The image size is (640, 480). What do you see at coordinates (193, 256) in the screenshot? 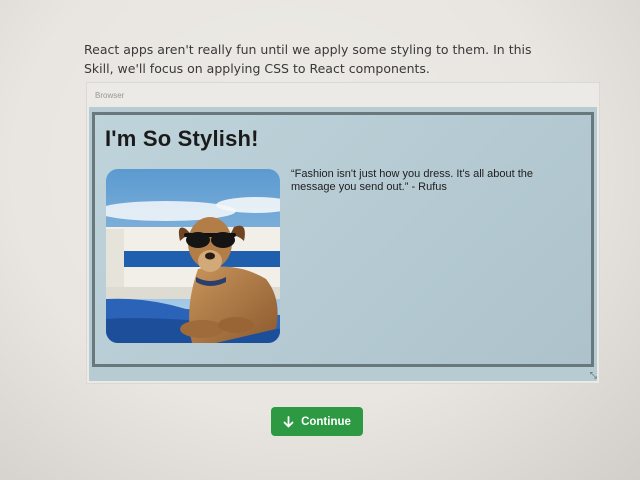
I see `dog-photo` at bounding box center [193, 256].